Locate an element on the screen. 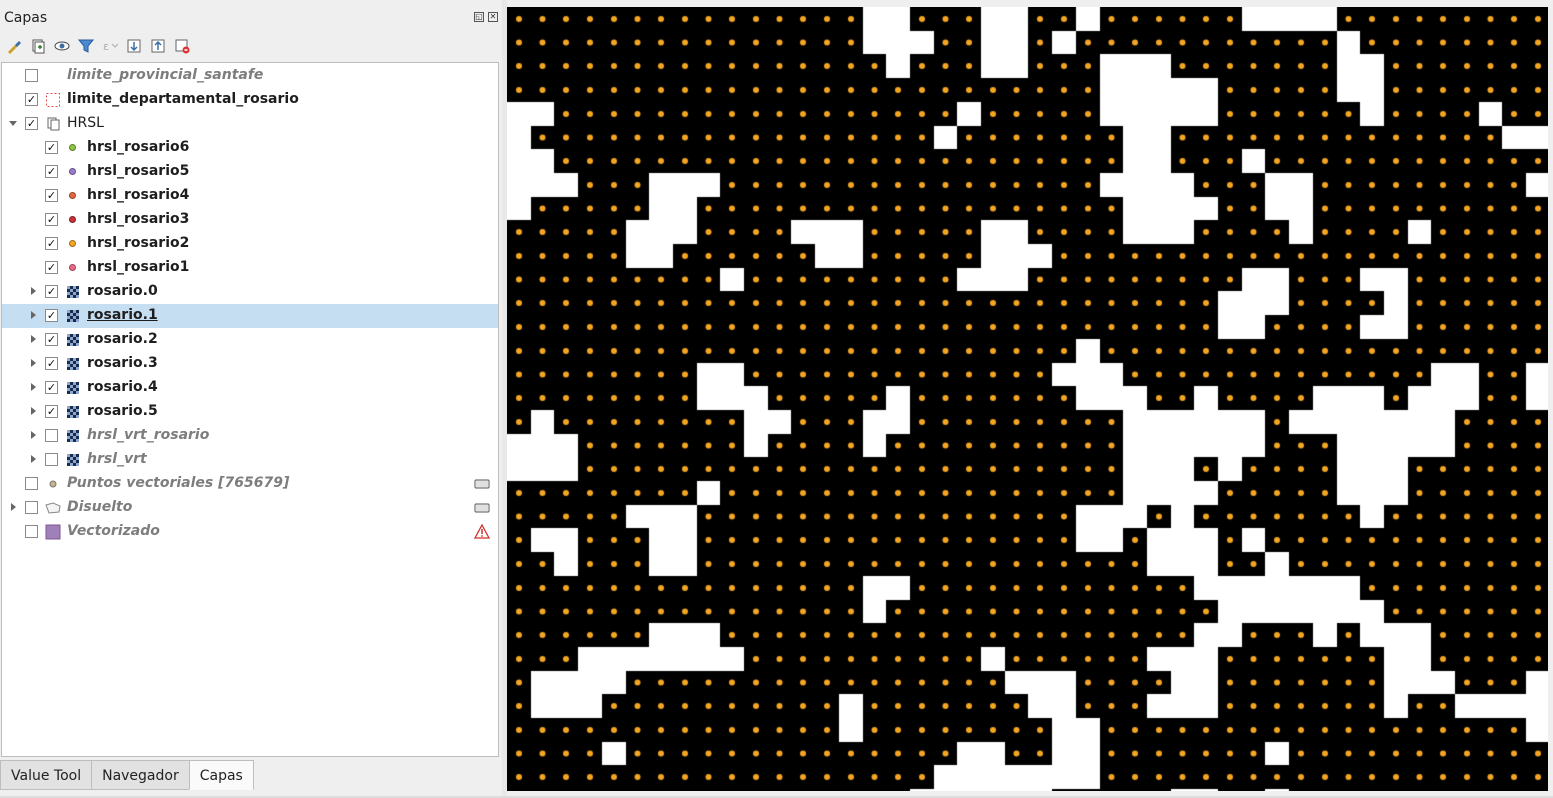  layer-row: rosario.4 is located at coordinates (250, 388).